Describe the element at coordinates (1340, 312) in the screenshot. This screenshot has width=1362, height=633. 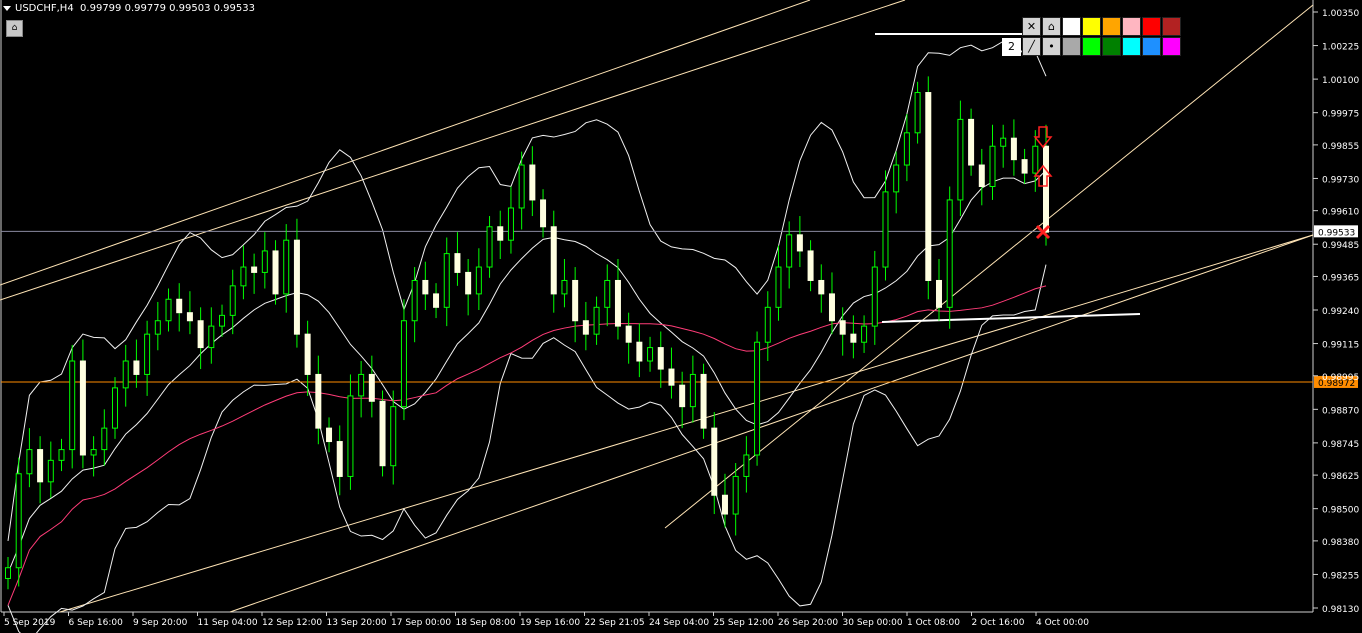
I see `y-tick-label: 0.99240` at that location.